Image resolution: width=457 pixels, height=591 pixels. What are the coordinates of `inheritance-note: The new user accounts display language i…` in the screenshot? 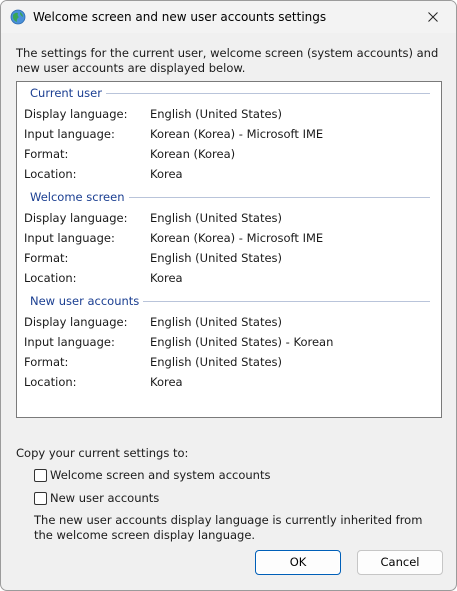 It's located at (228, 527).